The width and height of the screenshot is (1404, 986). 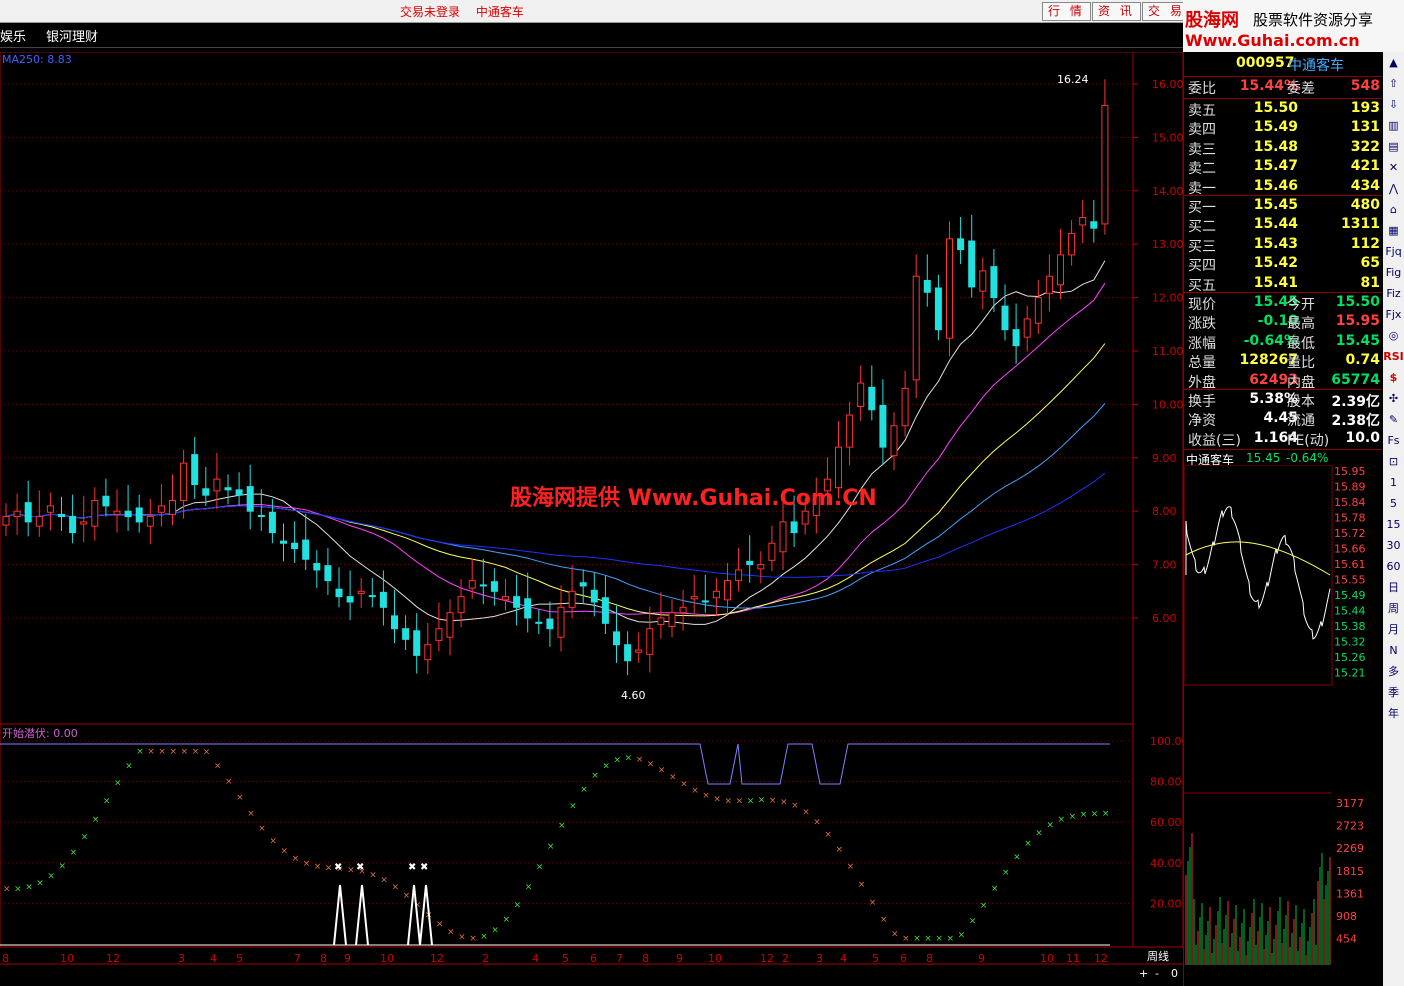 I want to click on toolbar-button: ⇩, so click(x=1393, y=104).